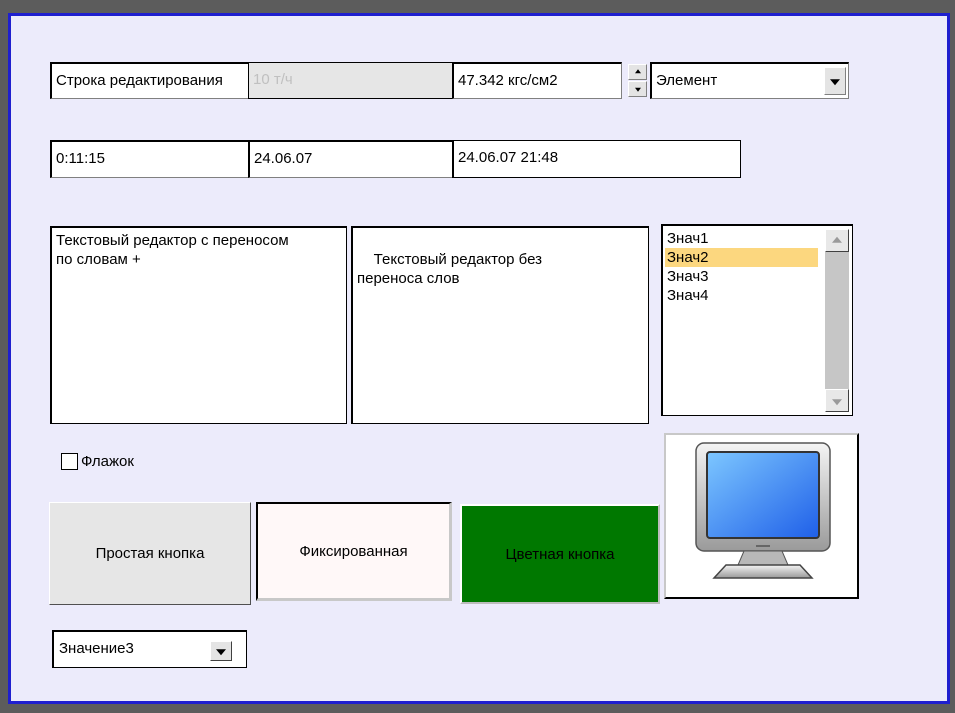 This screenshot has width=955, height=713. I want to click on checkbox-control: Флажок, so click(97, 461).